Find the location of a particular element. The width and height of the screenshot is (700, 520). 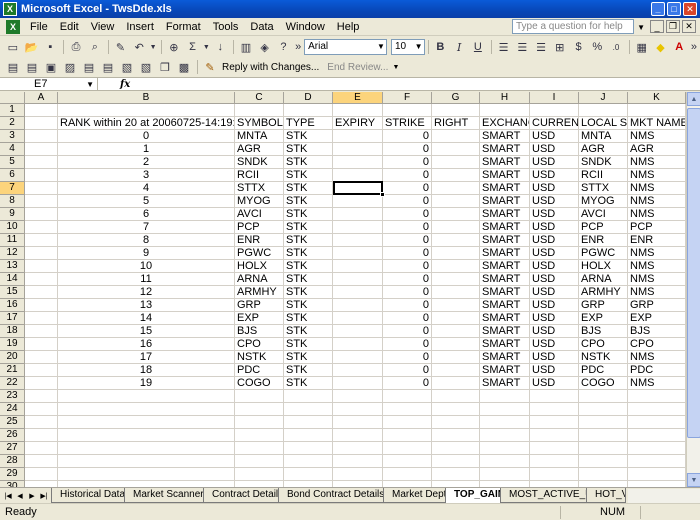

cell-g10 is located at coordinates (456, 227).